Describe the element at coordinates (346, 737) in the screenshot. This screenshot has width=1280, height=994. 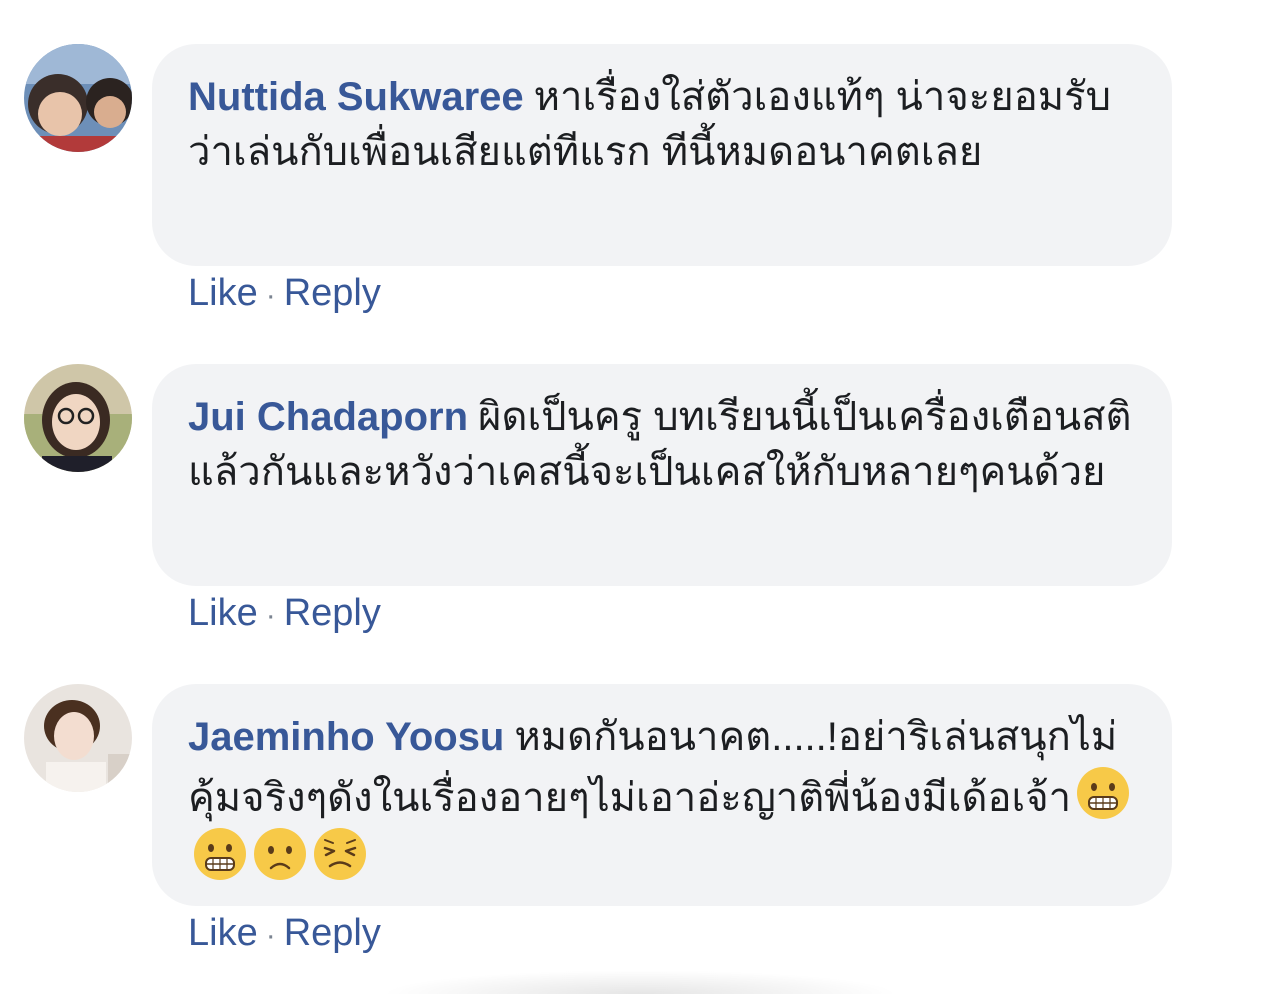
I see `comment-author: Jaeminho Yoosu` at that location.